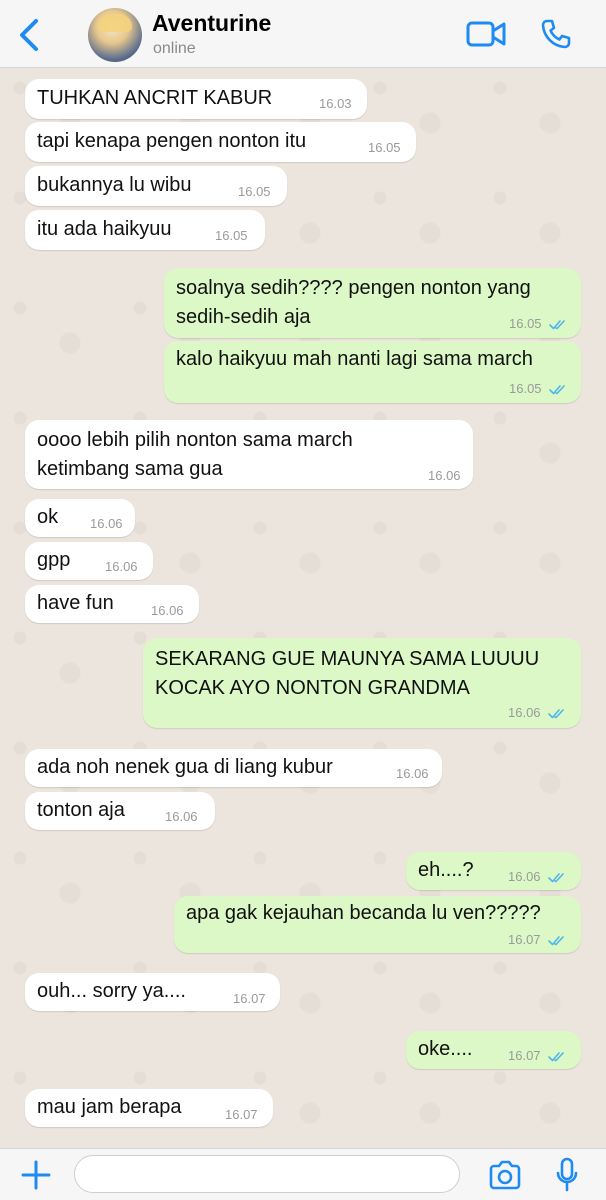  I want to click on incoming-message: ok 16.06, so click(80, 518).